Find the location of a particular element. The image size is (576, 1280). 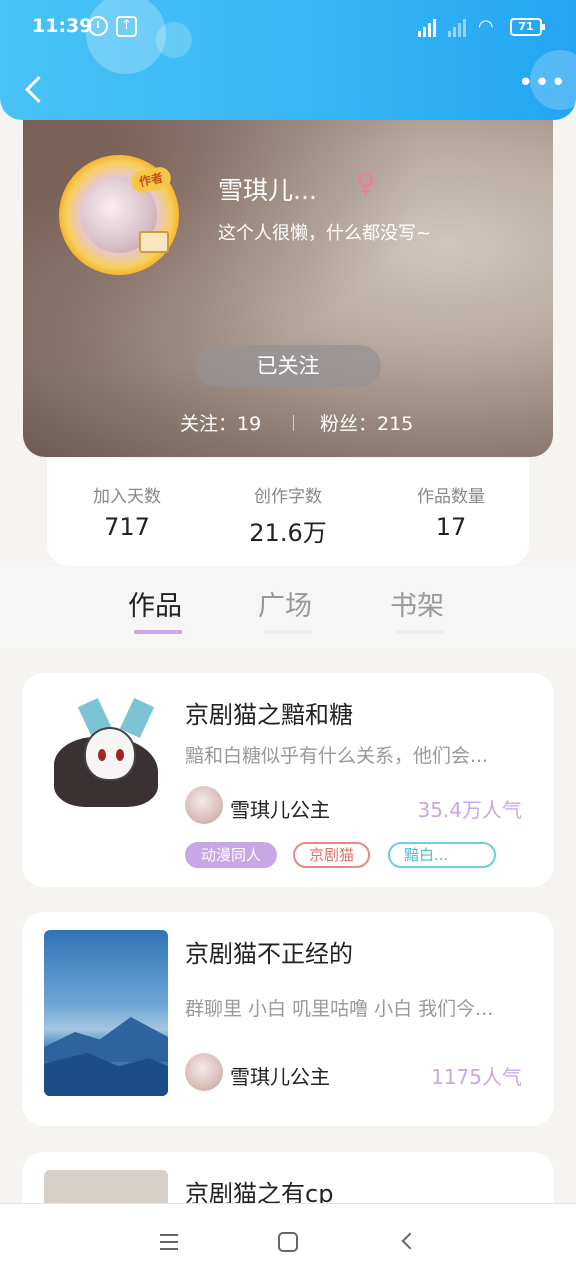

work-title: 京剧猫之黯和糖 is located at coordinates (269, 715).